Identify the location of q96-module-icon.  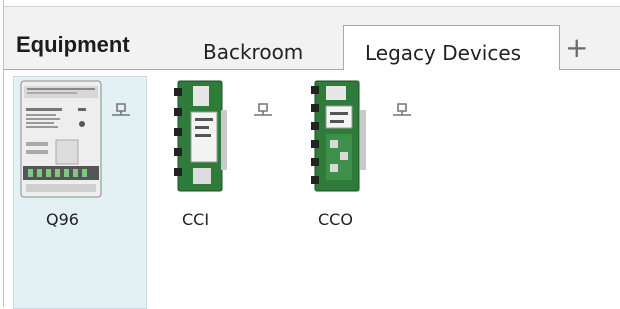
(61, 139).